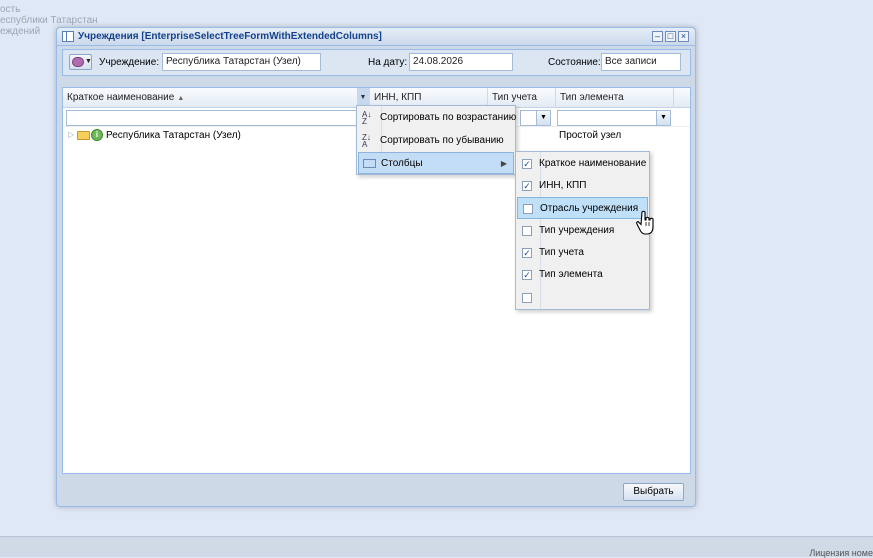 The height and width of the screenshot is (558, 873). What do you see at coordinates (670, 36) in the screenshot?
I see `maximize-button: □` at bounding box center [670, 36].